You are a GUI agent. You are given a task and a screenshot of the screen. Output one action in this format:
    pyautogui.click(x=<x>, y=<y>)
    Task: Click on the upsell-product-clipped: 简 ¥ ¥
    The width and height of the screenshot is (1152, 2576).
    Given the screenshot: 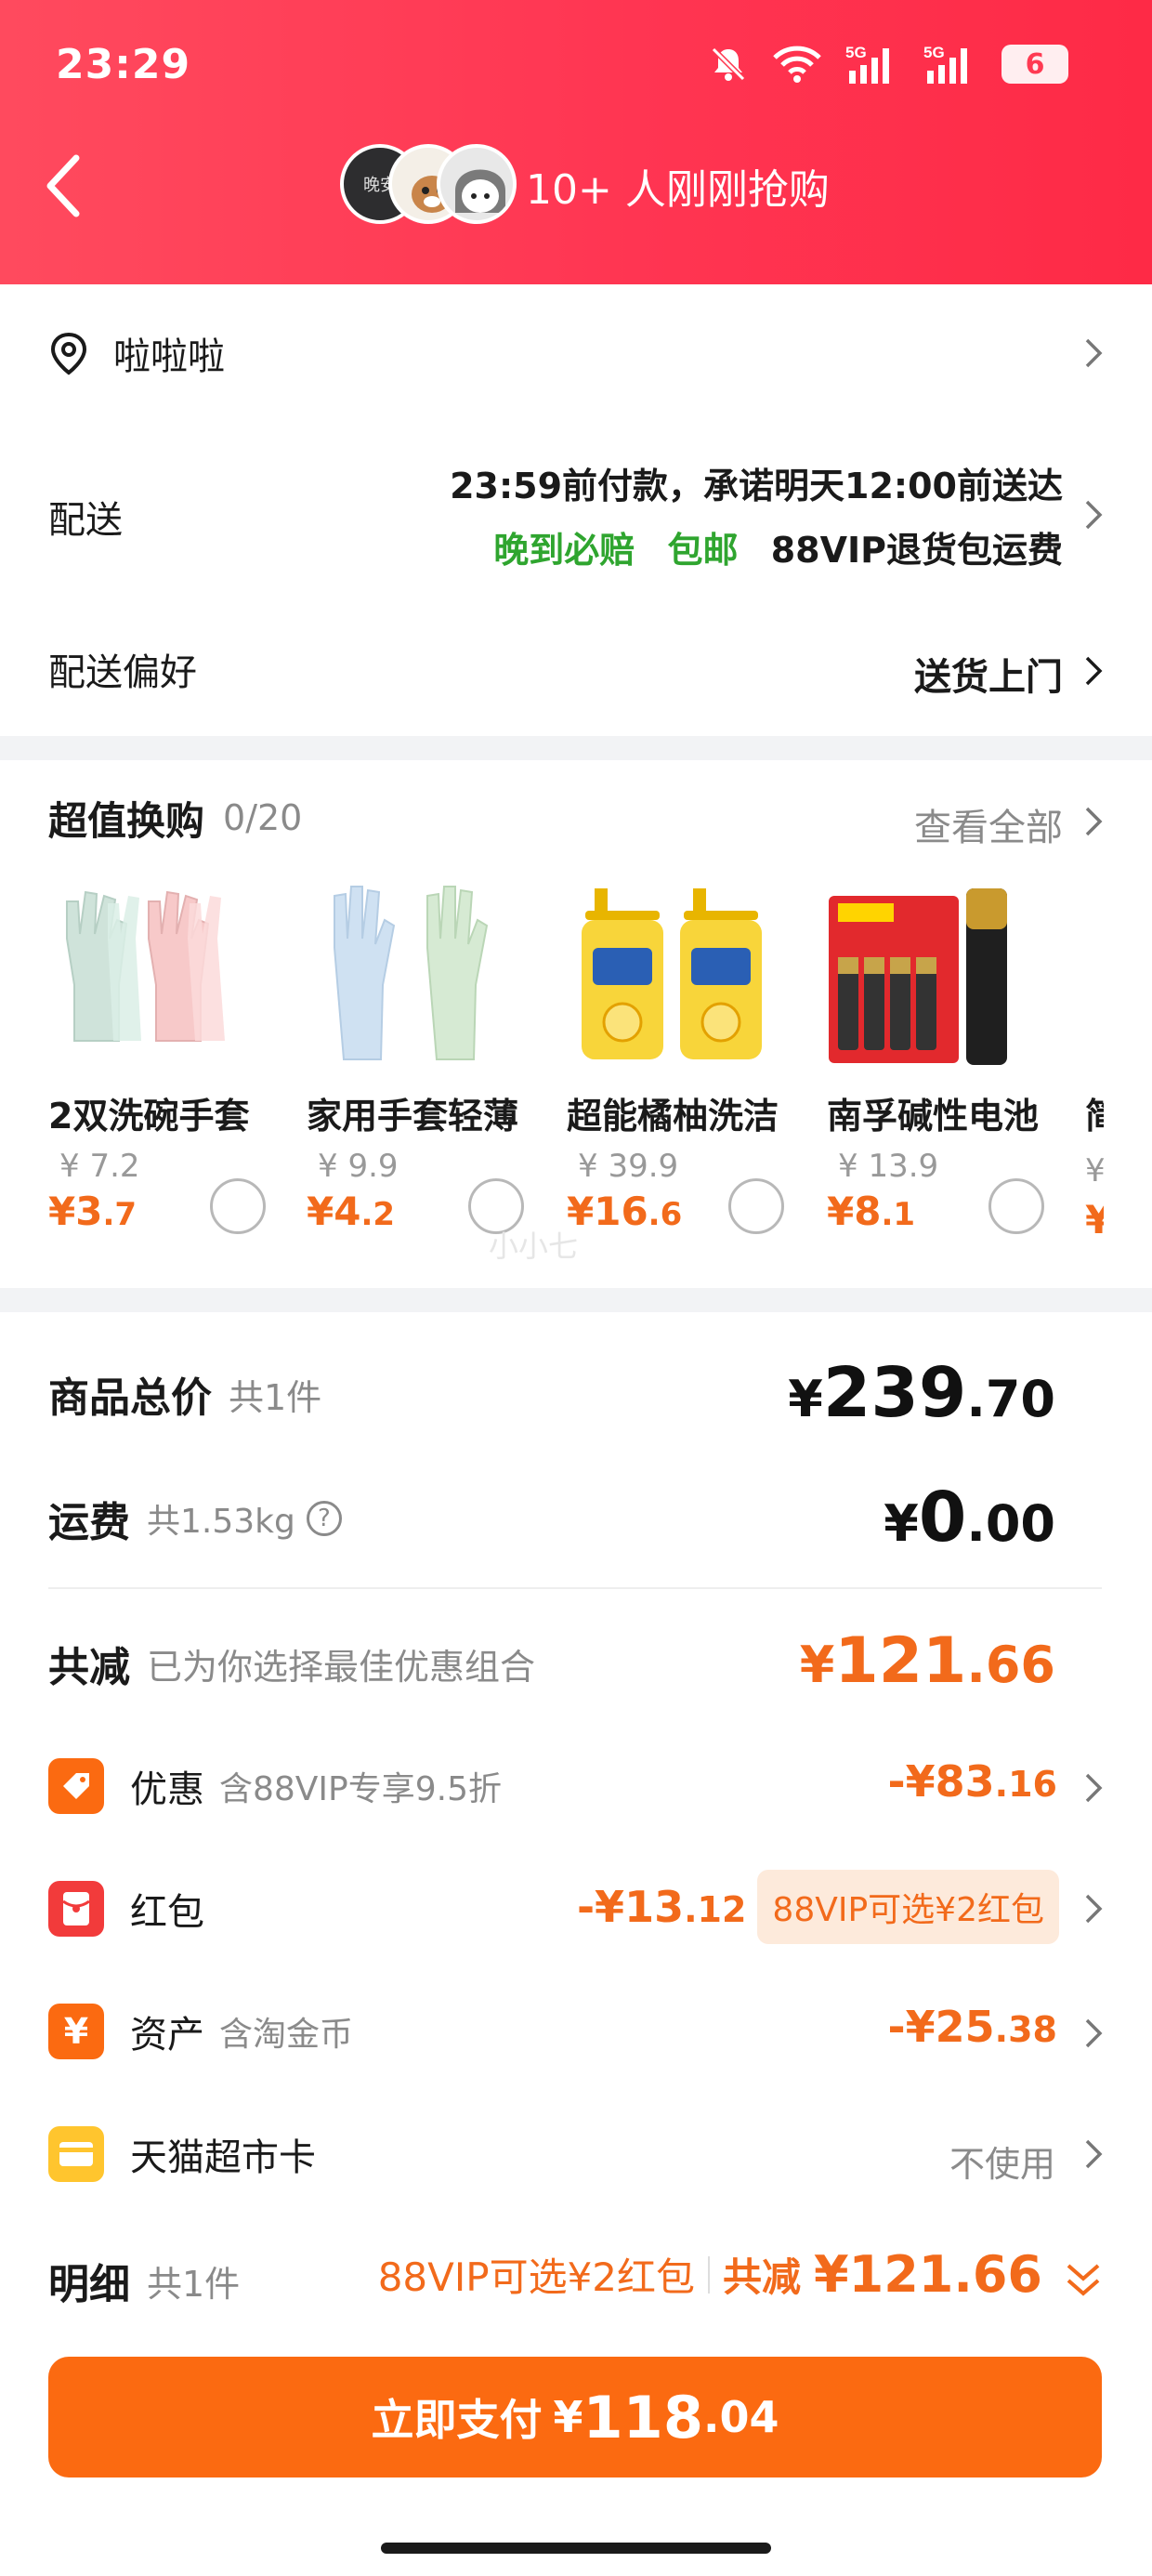 What is the action you would take?
    pyautogui.click(x=1094, y=1069)
    